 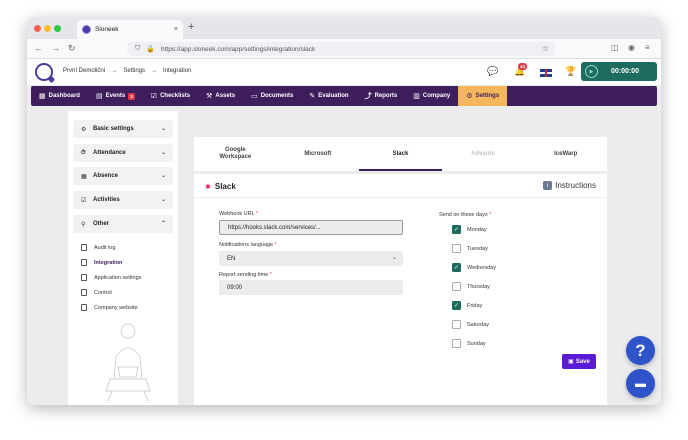 I want to click on tracking-shield-icon: ⛉, so click(x=137, y=49).